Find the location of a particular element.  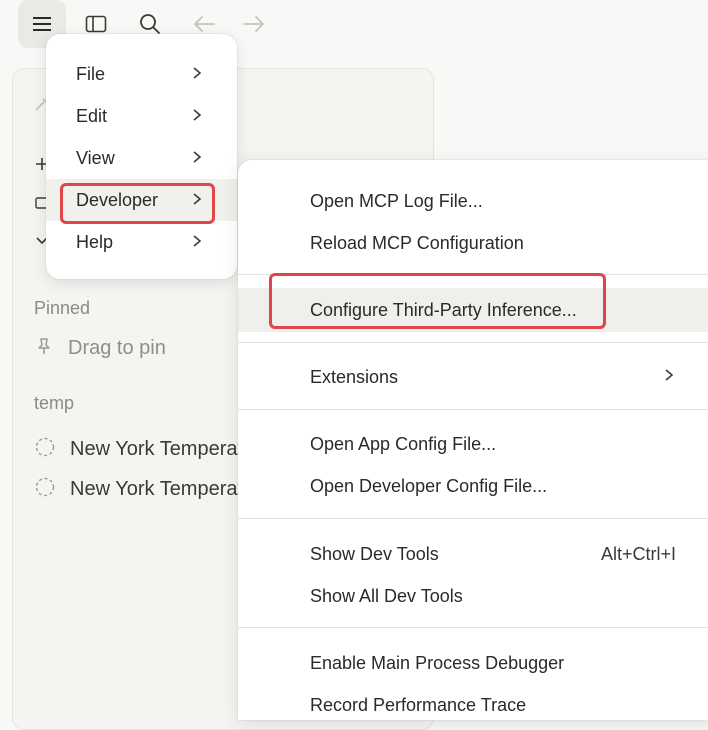

keyboard-shortcut: Alt+Ctrl+I is located at coordinates (639, 554).